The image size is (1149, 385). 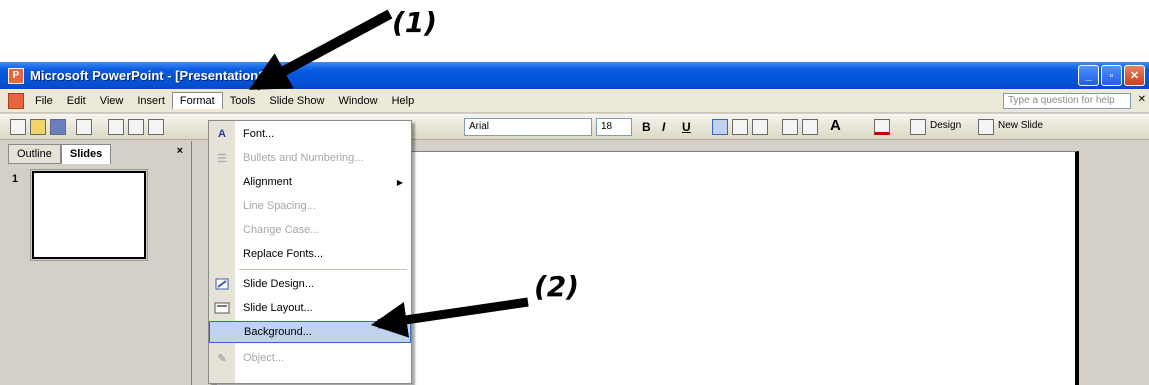 I want to click on arrow-to-background-item, so click(x=449, y=317).